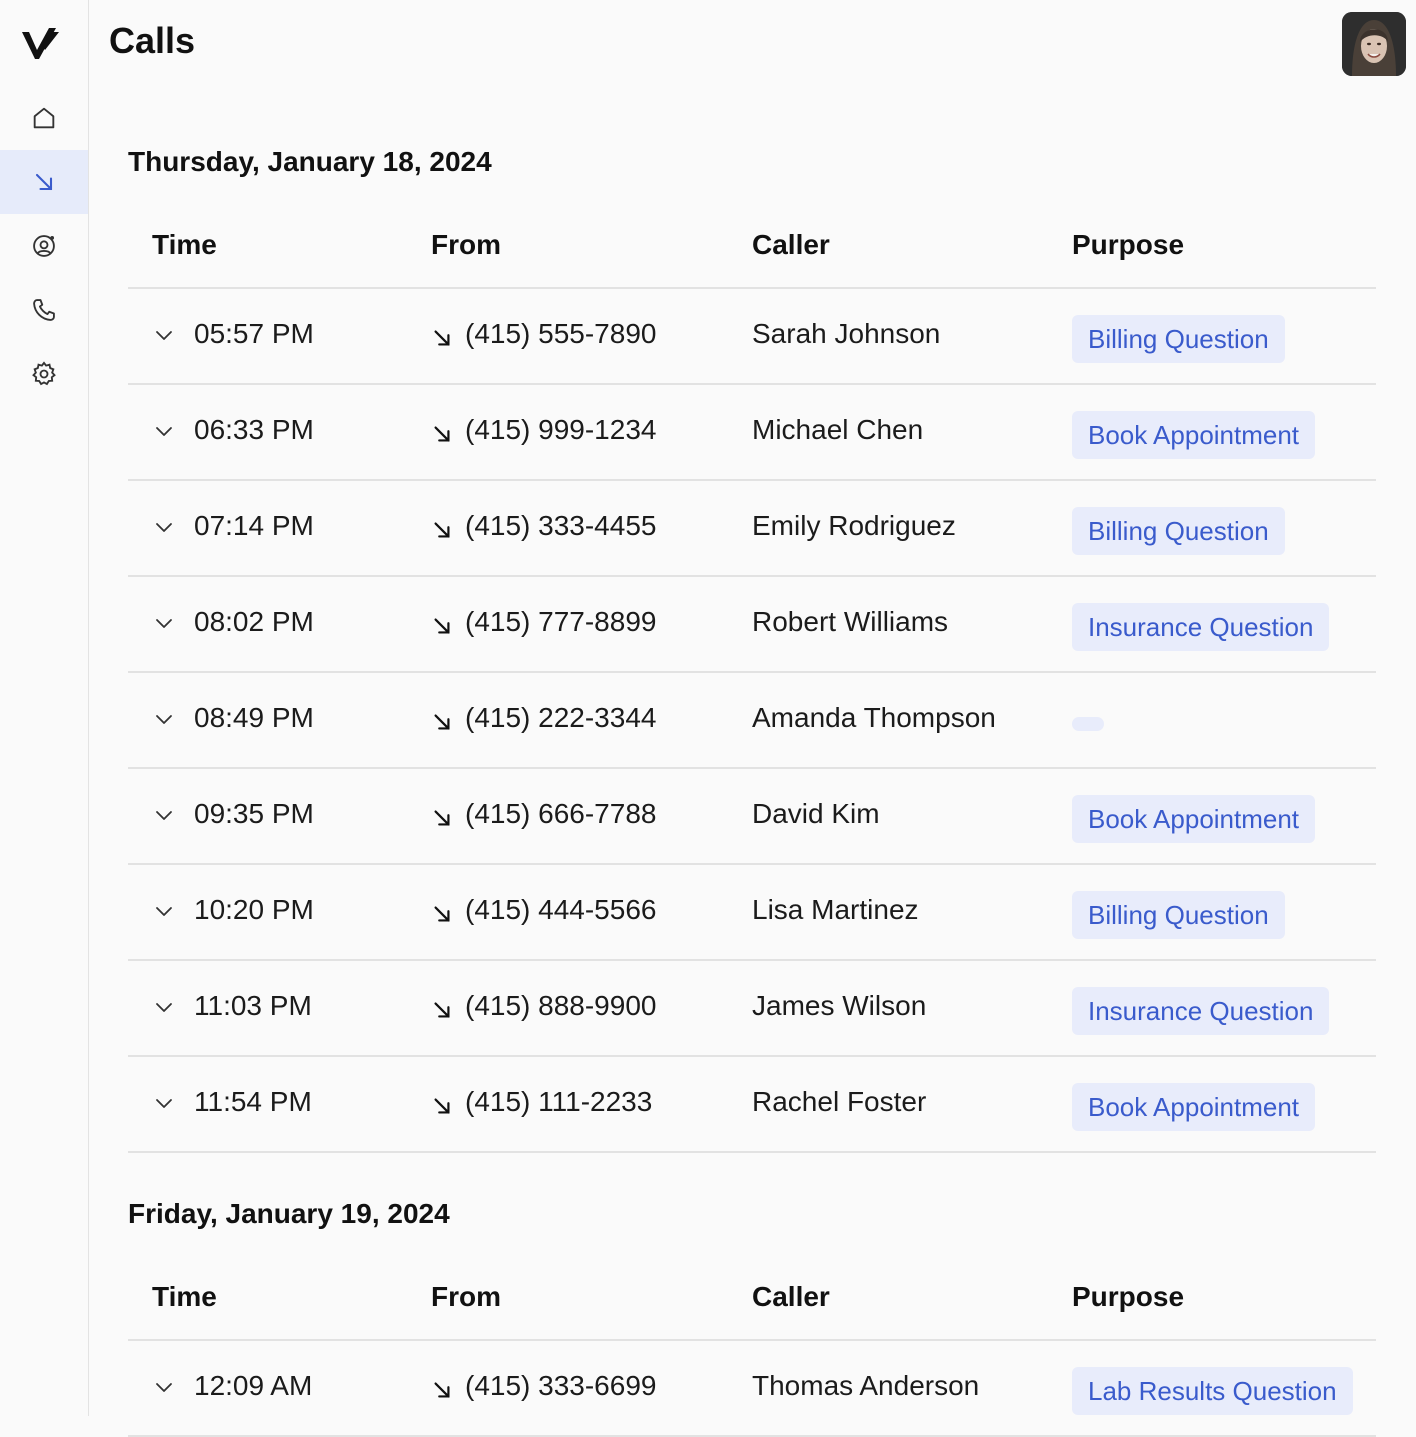 This screenshot has width=1416, height=1437. Describe the element at coordinates (253, 1386) in the screenshot. I see `call-time: 12:09 AM` at that location.